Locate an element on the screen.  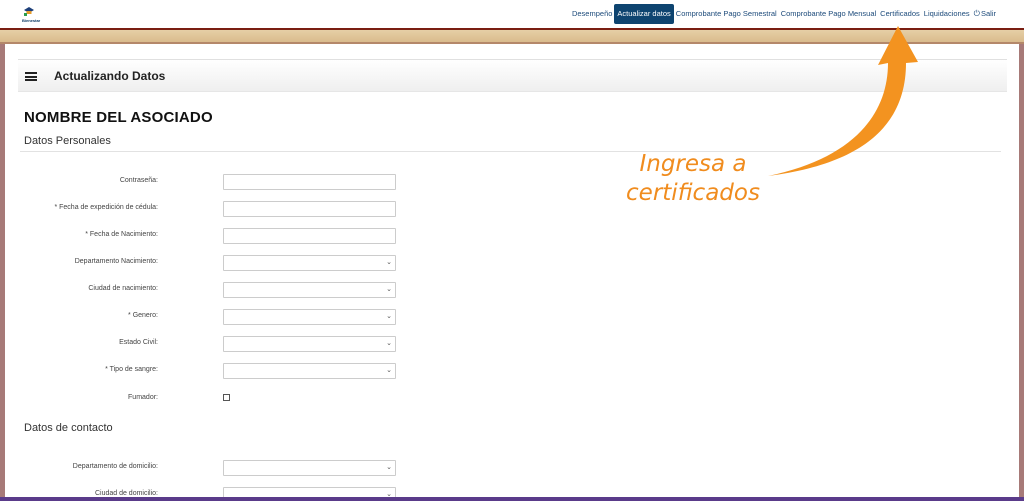
field-label: Ciudad de domicilio: is located at coordinates (126, 493).